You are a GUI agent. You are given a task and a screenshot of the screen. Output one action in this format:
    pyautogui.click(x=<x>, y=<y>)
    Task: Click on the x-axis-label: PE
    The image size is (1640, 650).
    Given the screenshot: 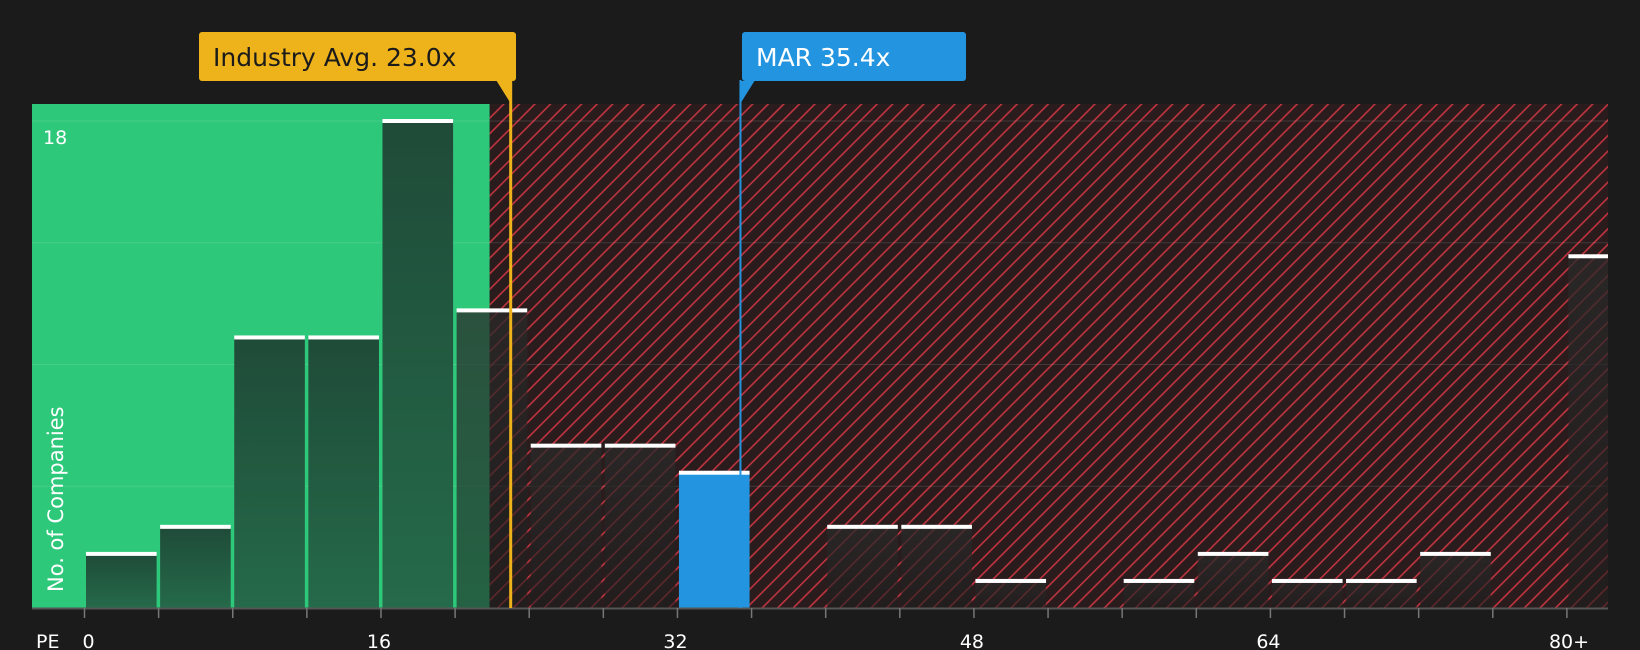 What is the action you would take?
    pyautogui.click(x=47, y=640)
    